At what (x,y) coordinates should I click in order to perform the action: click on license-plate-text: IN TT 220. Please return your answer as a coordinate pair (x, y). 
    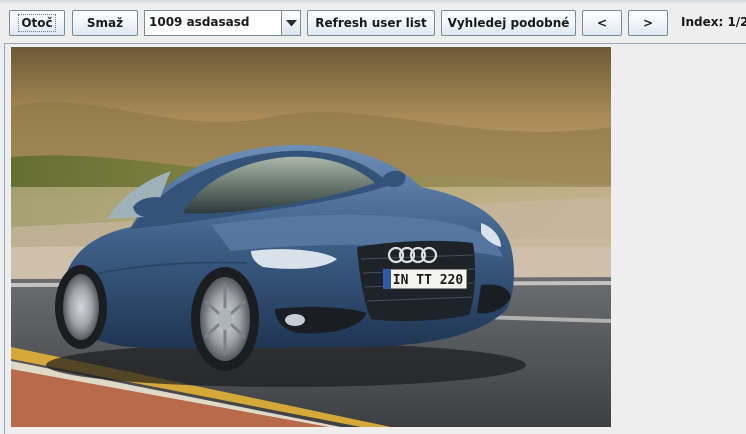
    Looking at the image, I should click on (428, 280).